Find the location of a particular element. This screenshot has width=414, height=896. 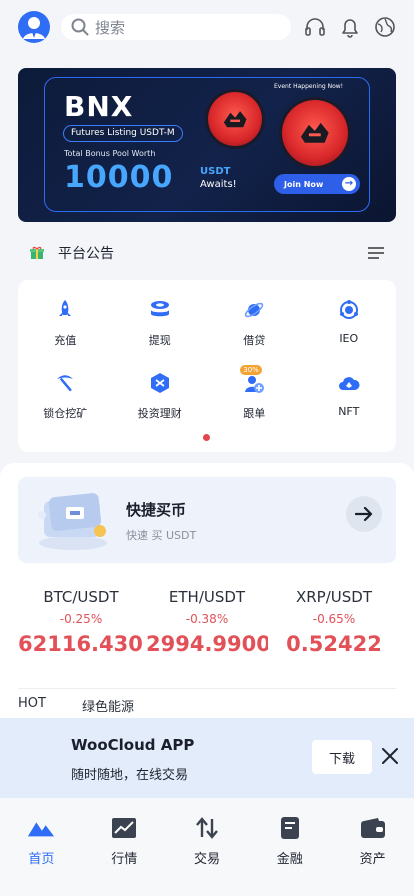

planet-icon is located at coordinates (254, 310).